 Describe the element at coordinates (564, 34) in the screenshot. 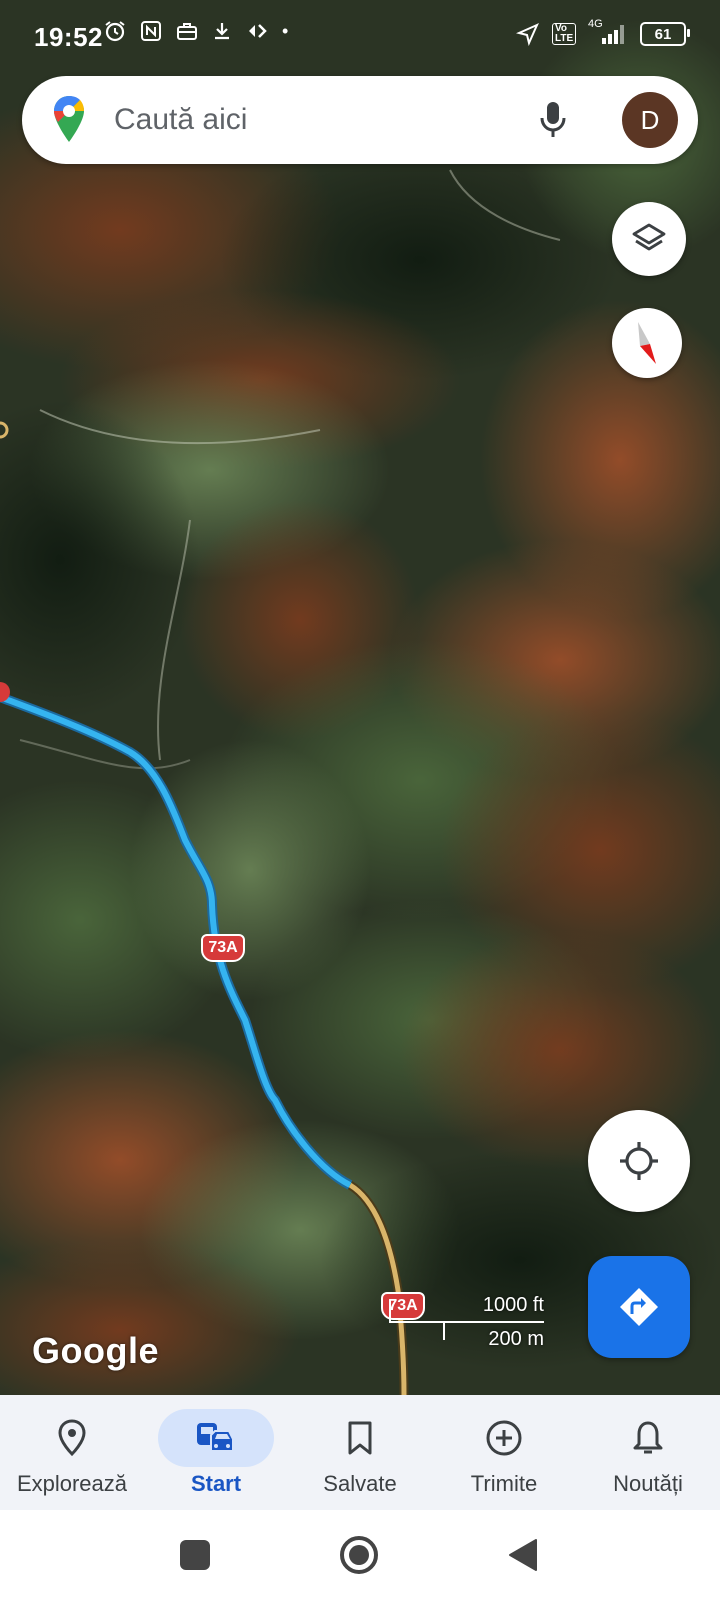

I see `volte-badge: Vo LTE` at that location.